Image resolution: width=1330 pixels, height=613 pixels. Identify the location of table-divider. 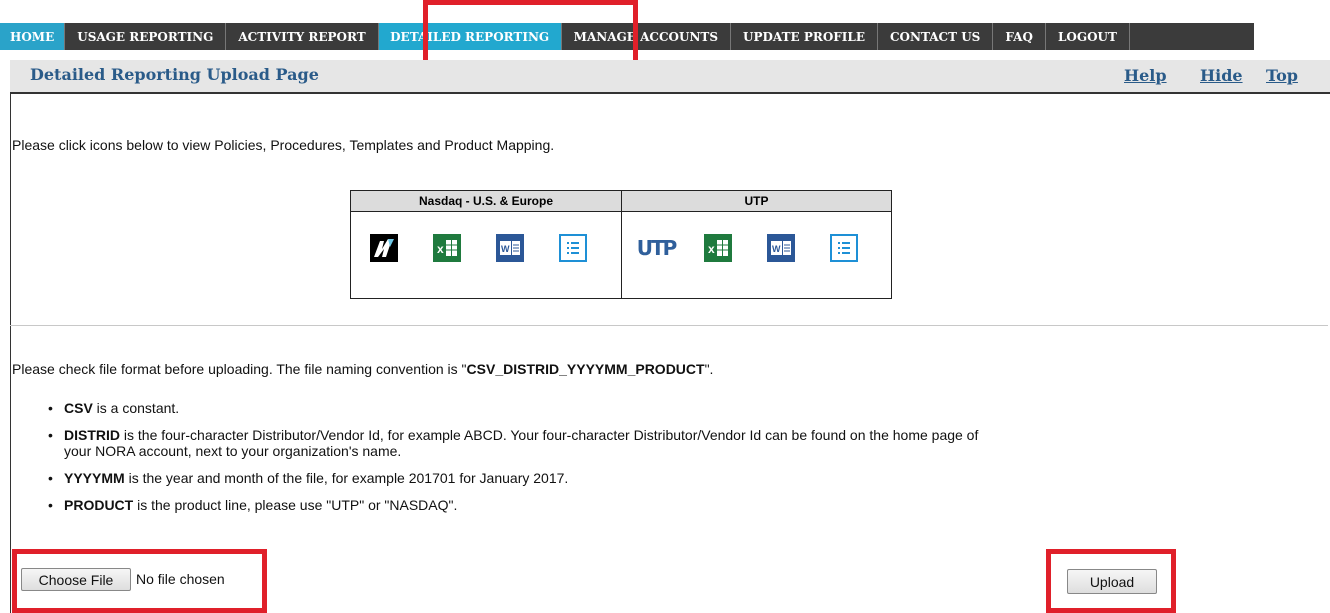
(621, 244).